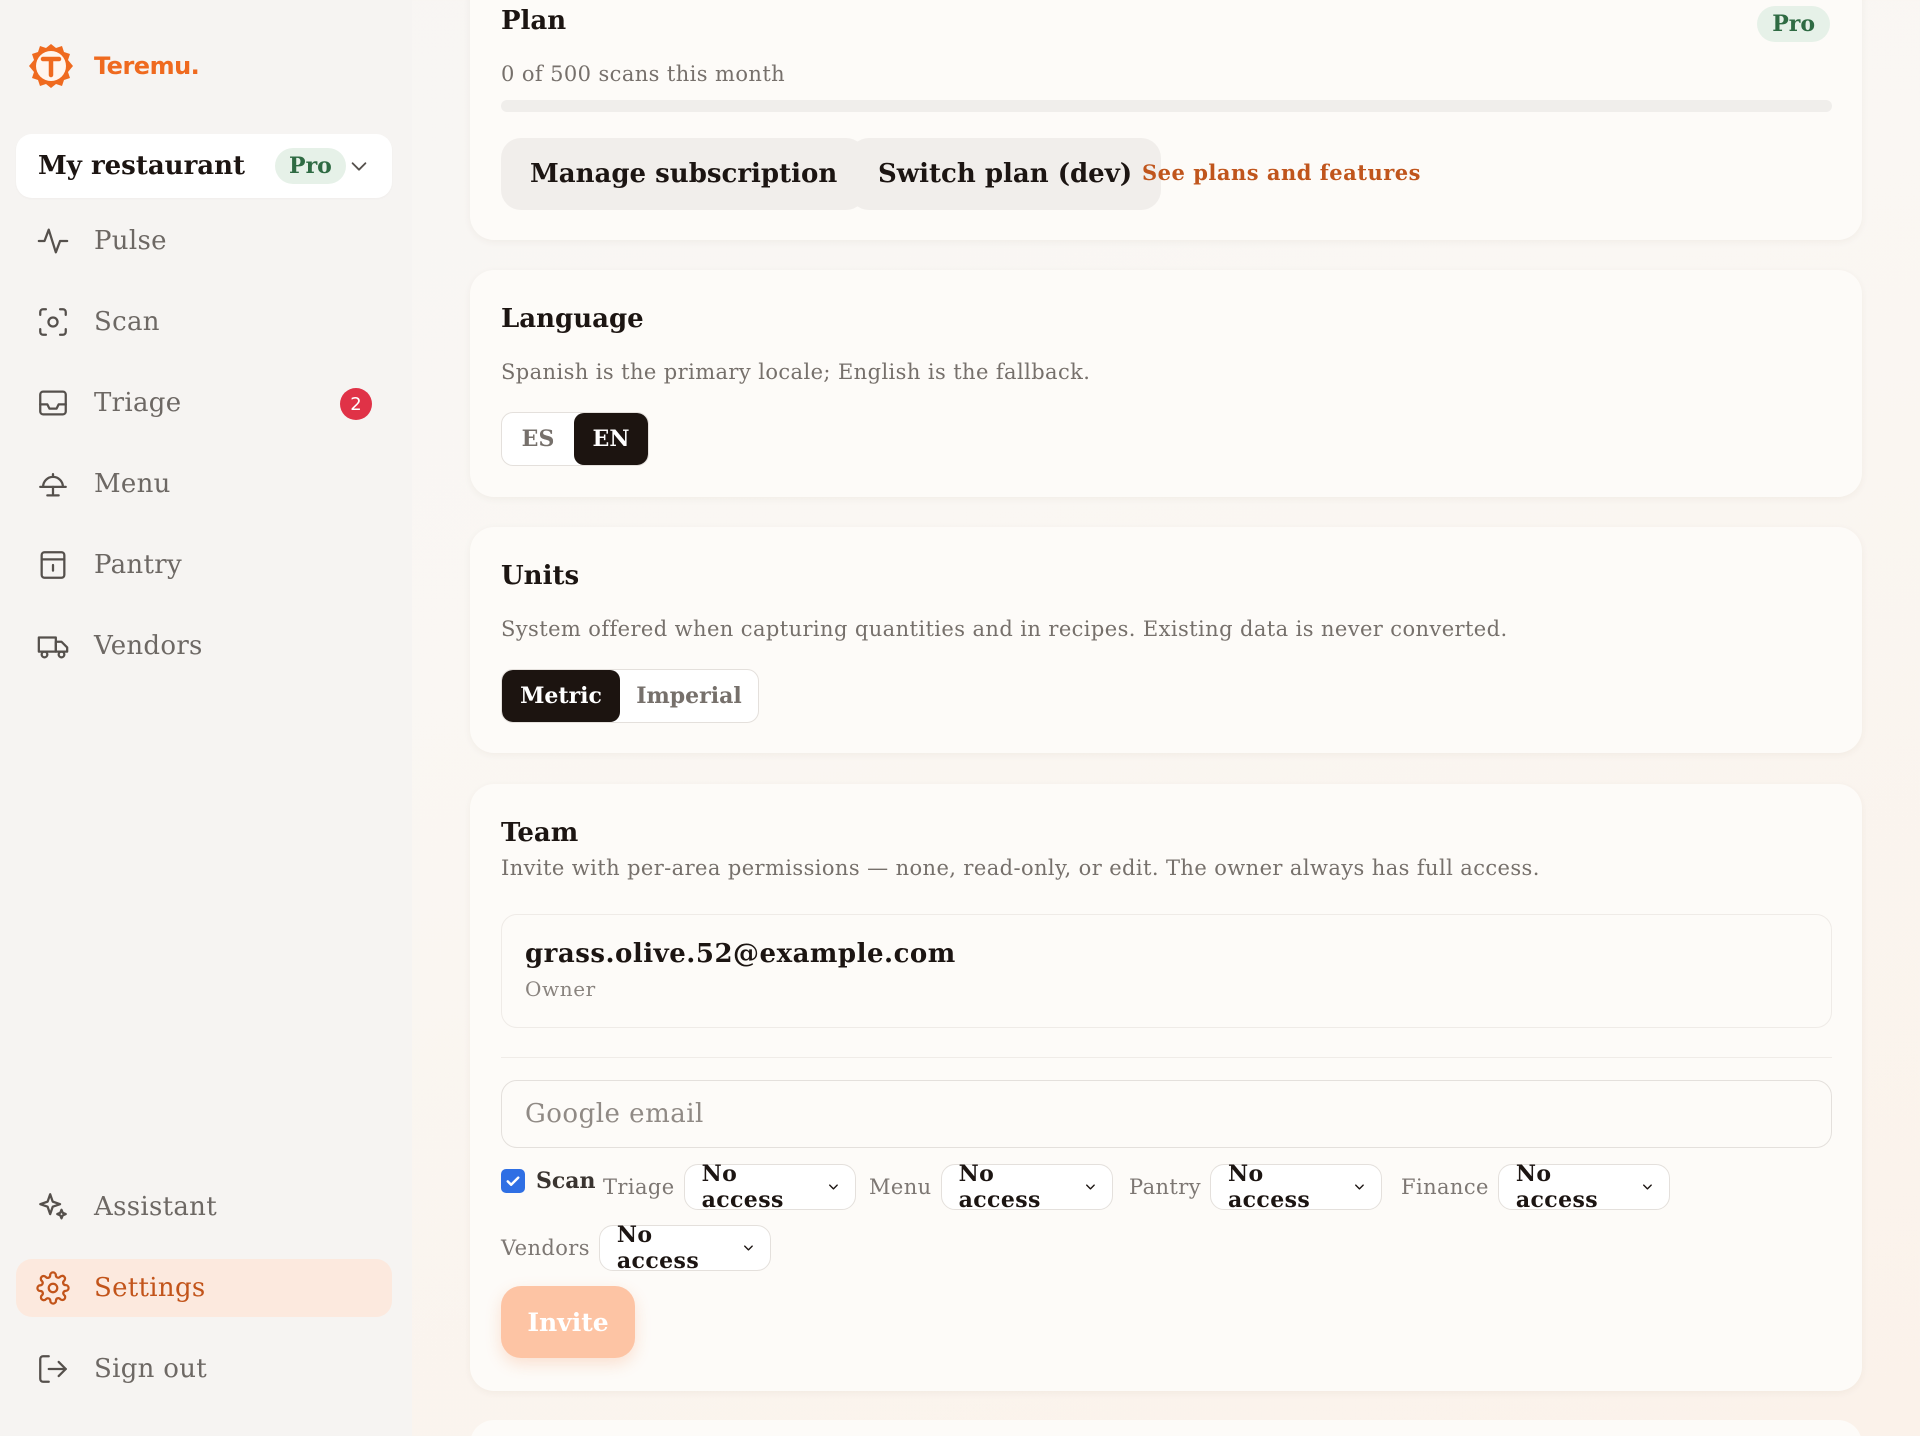 The width and height of the screenshot is (1920, 1436). Describe the element at coordinates (1445, 1187) in the screenshot. I see `permission-area-label: Finance` at that location.